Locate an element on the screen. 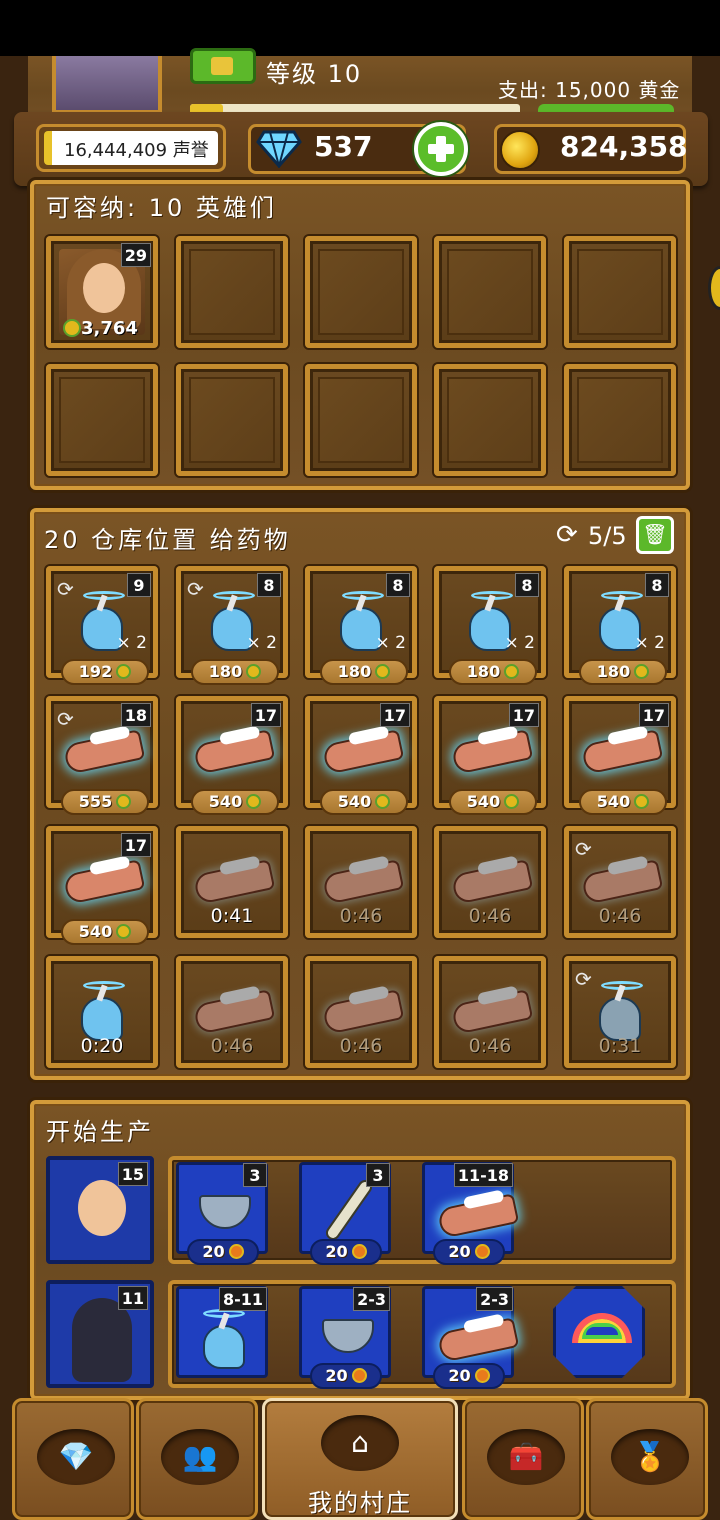  trash-button: 🗑 is located at coordinates (655, 535).